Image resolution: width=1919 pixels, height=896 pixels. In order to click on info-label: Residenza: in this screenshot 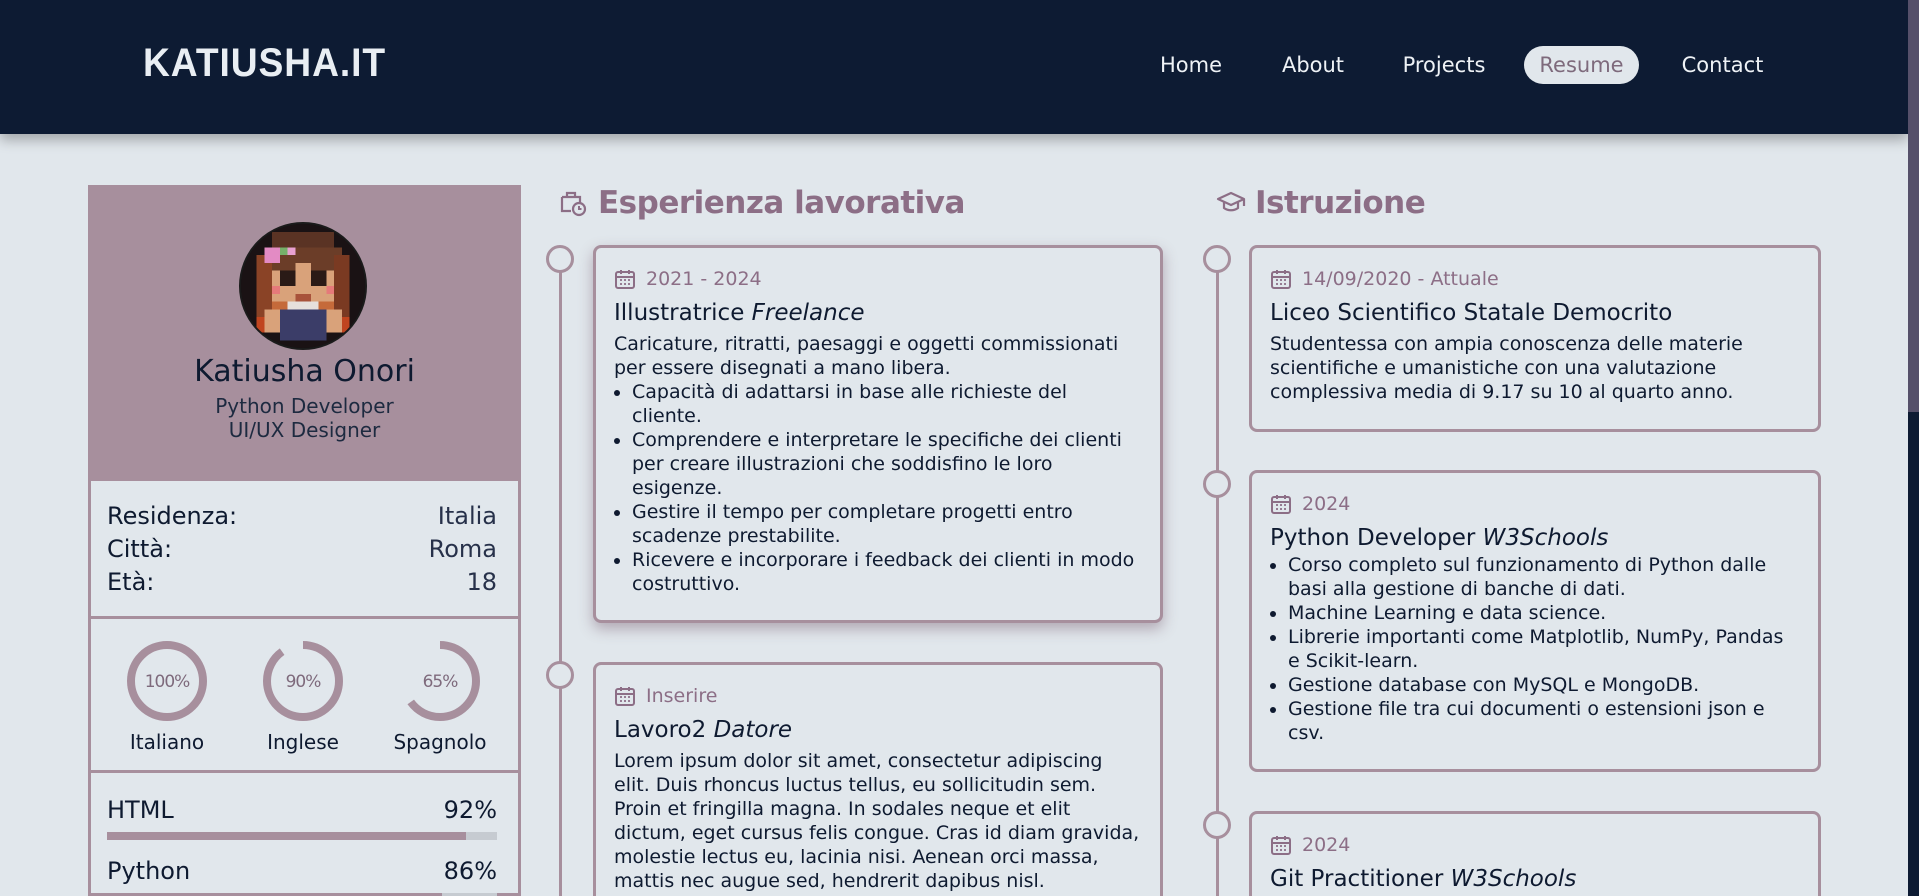, I will do `click(172, 516)`.